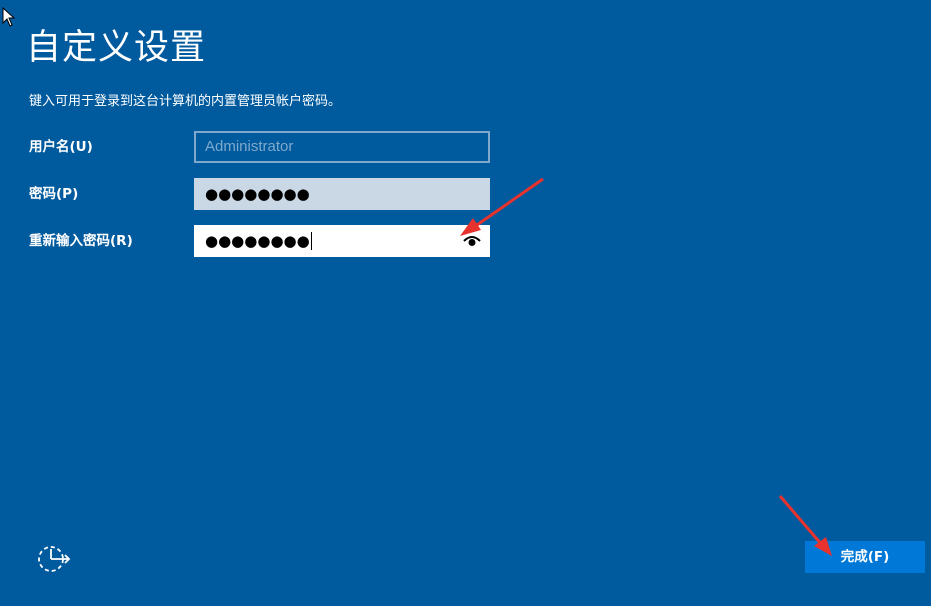 The width and height of the screenshot is (931, 606). I want to click on mouse-pointer-icon, so click(9, 17).